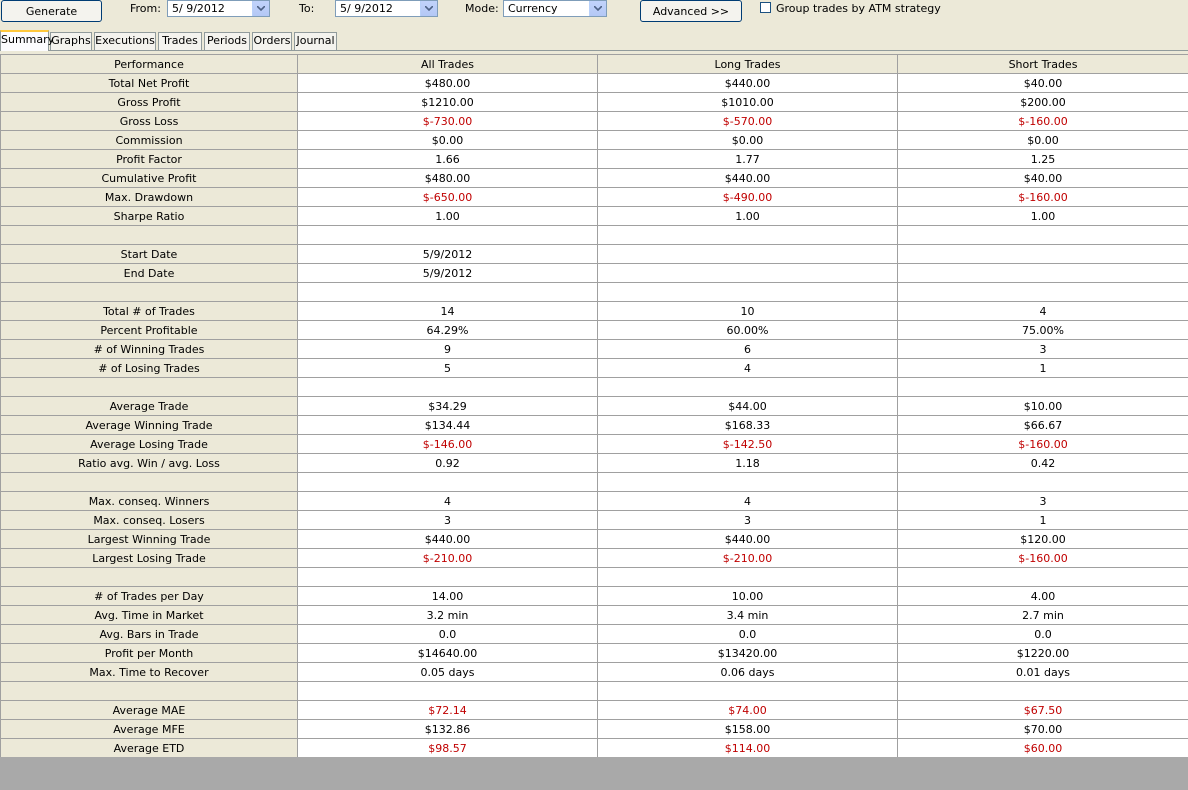 The image size is (1188, 790). I want to click on table-row: Max. conseq. Winners 4 4 3, so click(594, 501).